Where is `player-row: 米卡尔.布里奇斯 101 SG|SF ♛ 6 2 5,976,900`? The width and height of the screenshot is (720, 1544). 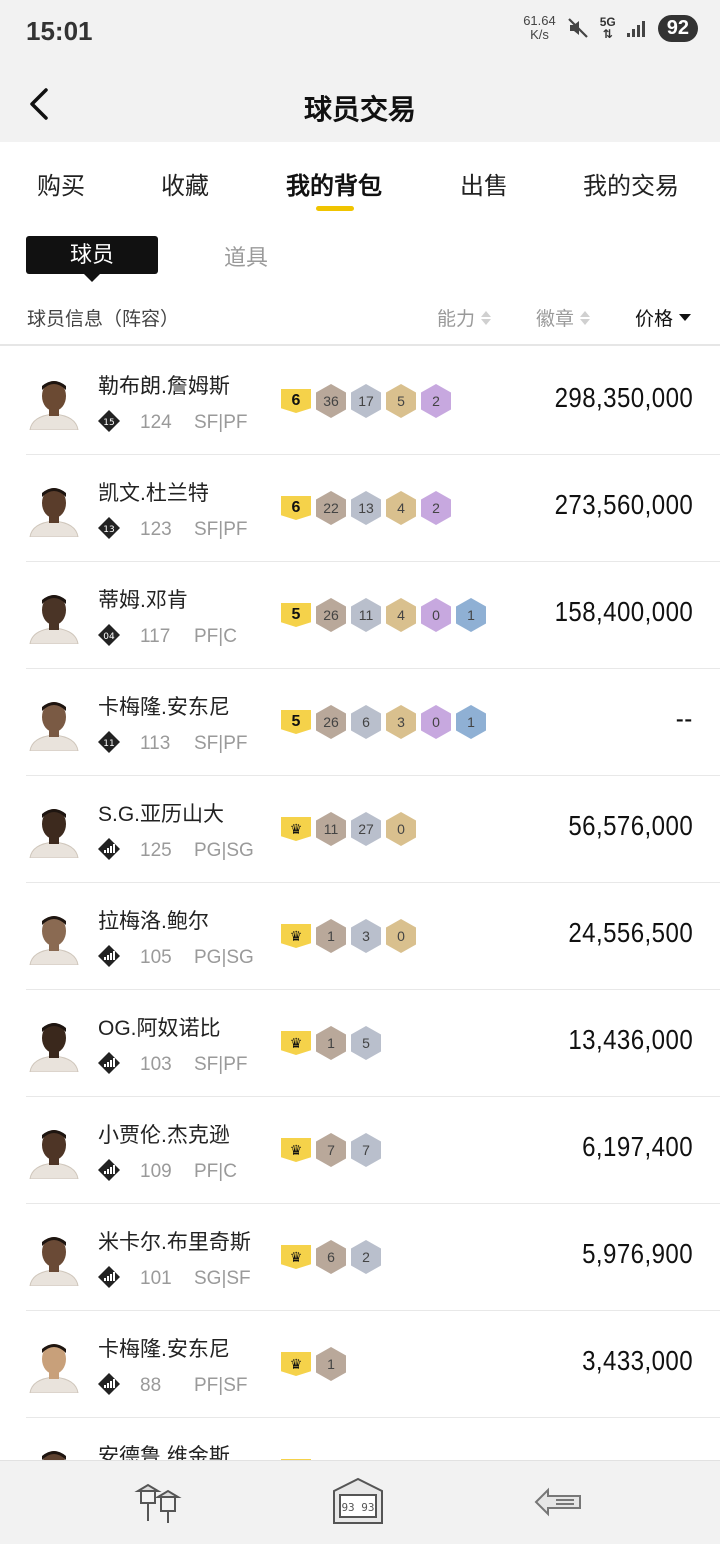
player-row: 米卡尔.布里奇斯 101 SG|SF ♛ 6 2 5,976,900 is located at coordinates (360, 1257).